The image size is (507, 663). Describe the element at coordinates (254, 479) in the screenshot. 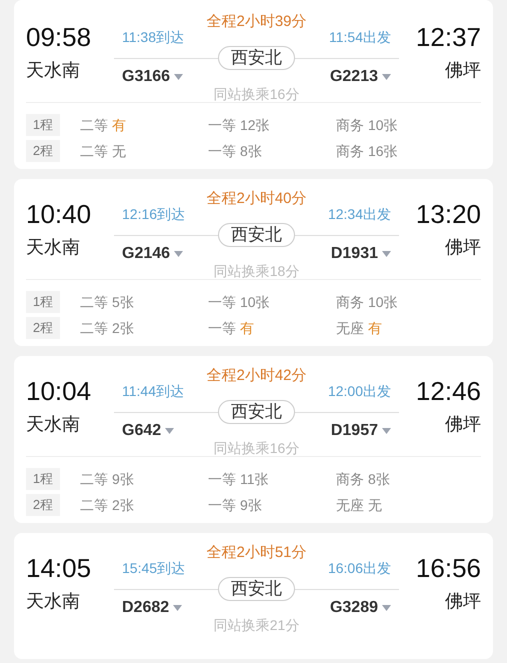

I see `seat-availability: 11张` at that location.